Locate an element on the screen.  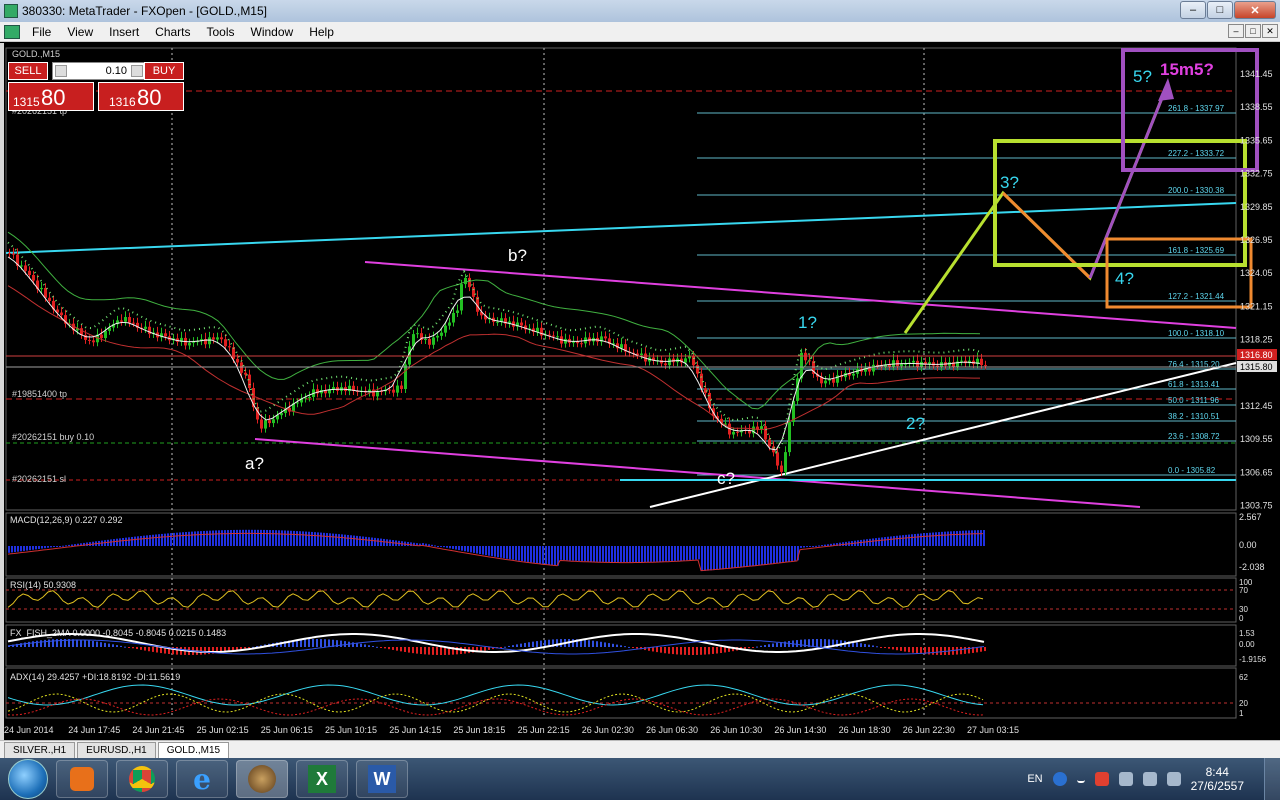
time-axis-label: 24 Jun 21:45 is located at coordinates (158, 730).